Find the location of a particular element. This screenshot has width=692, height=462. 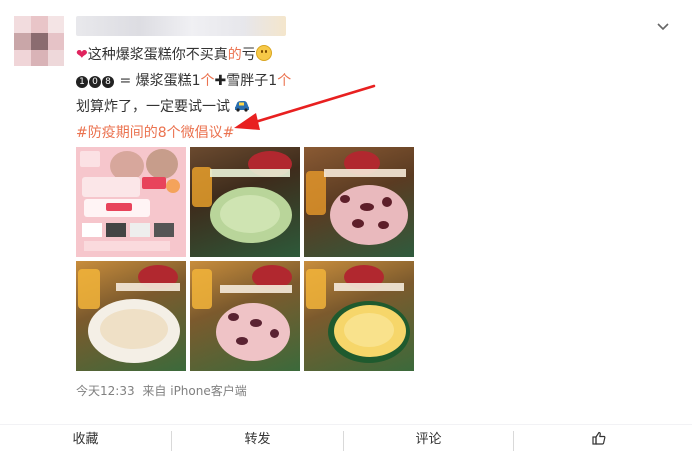

smile-emoji-icon is located at coordinates (263, 53).